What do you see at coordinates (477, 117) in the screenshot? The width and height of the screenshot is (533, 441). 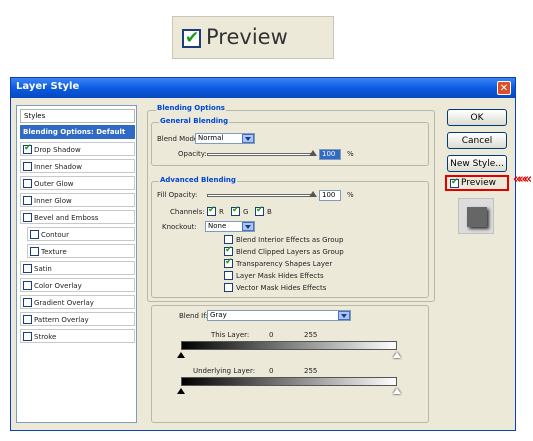 I see `ok-button: OK` at bounding box center [477, 117].